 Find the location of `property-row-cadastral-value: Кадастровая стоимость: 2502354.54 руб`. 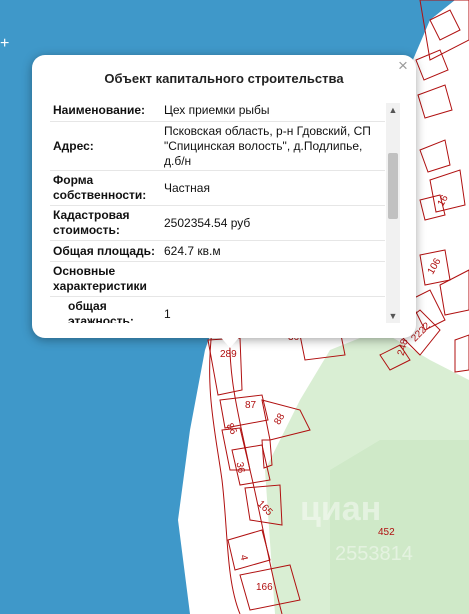

property-row-cadastral-value: Кадастровая стоимость: 2502354.54 руб is located at coordinates (217, 223).